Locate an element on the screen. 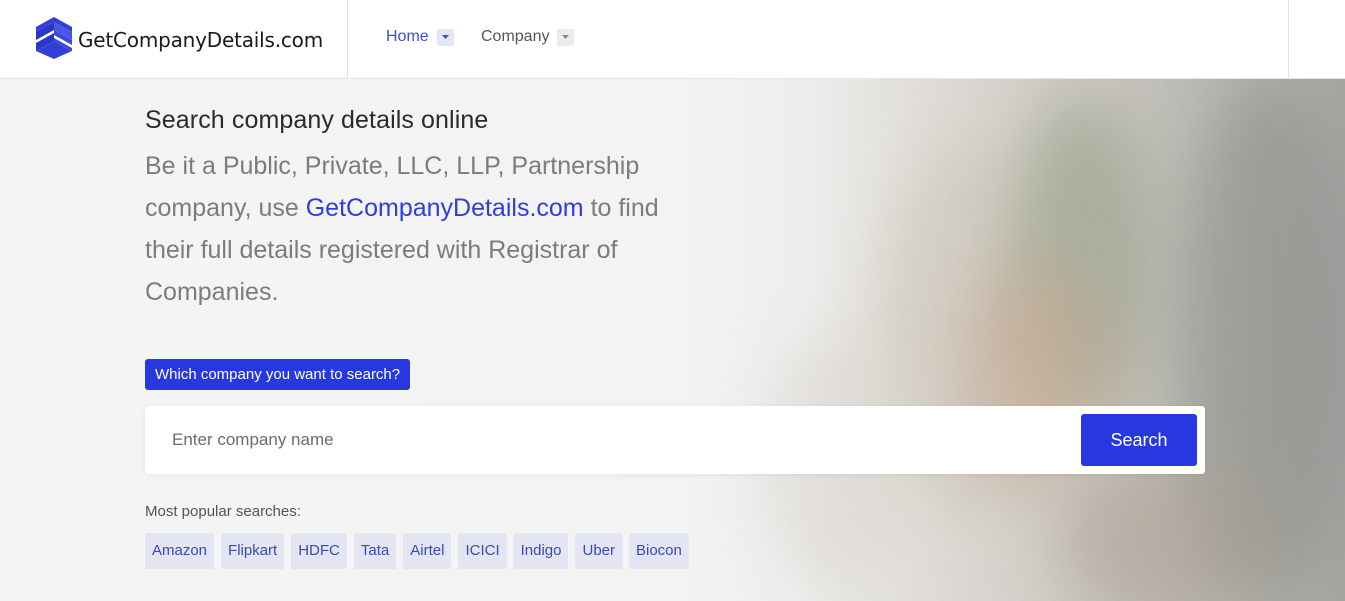 The height and width of the screenshot is (601, 1345). popular-tag-icici: ICICI is located at coordinates (482, 551).